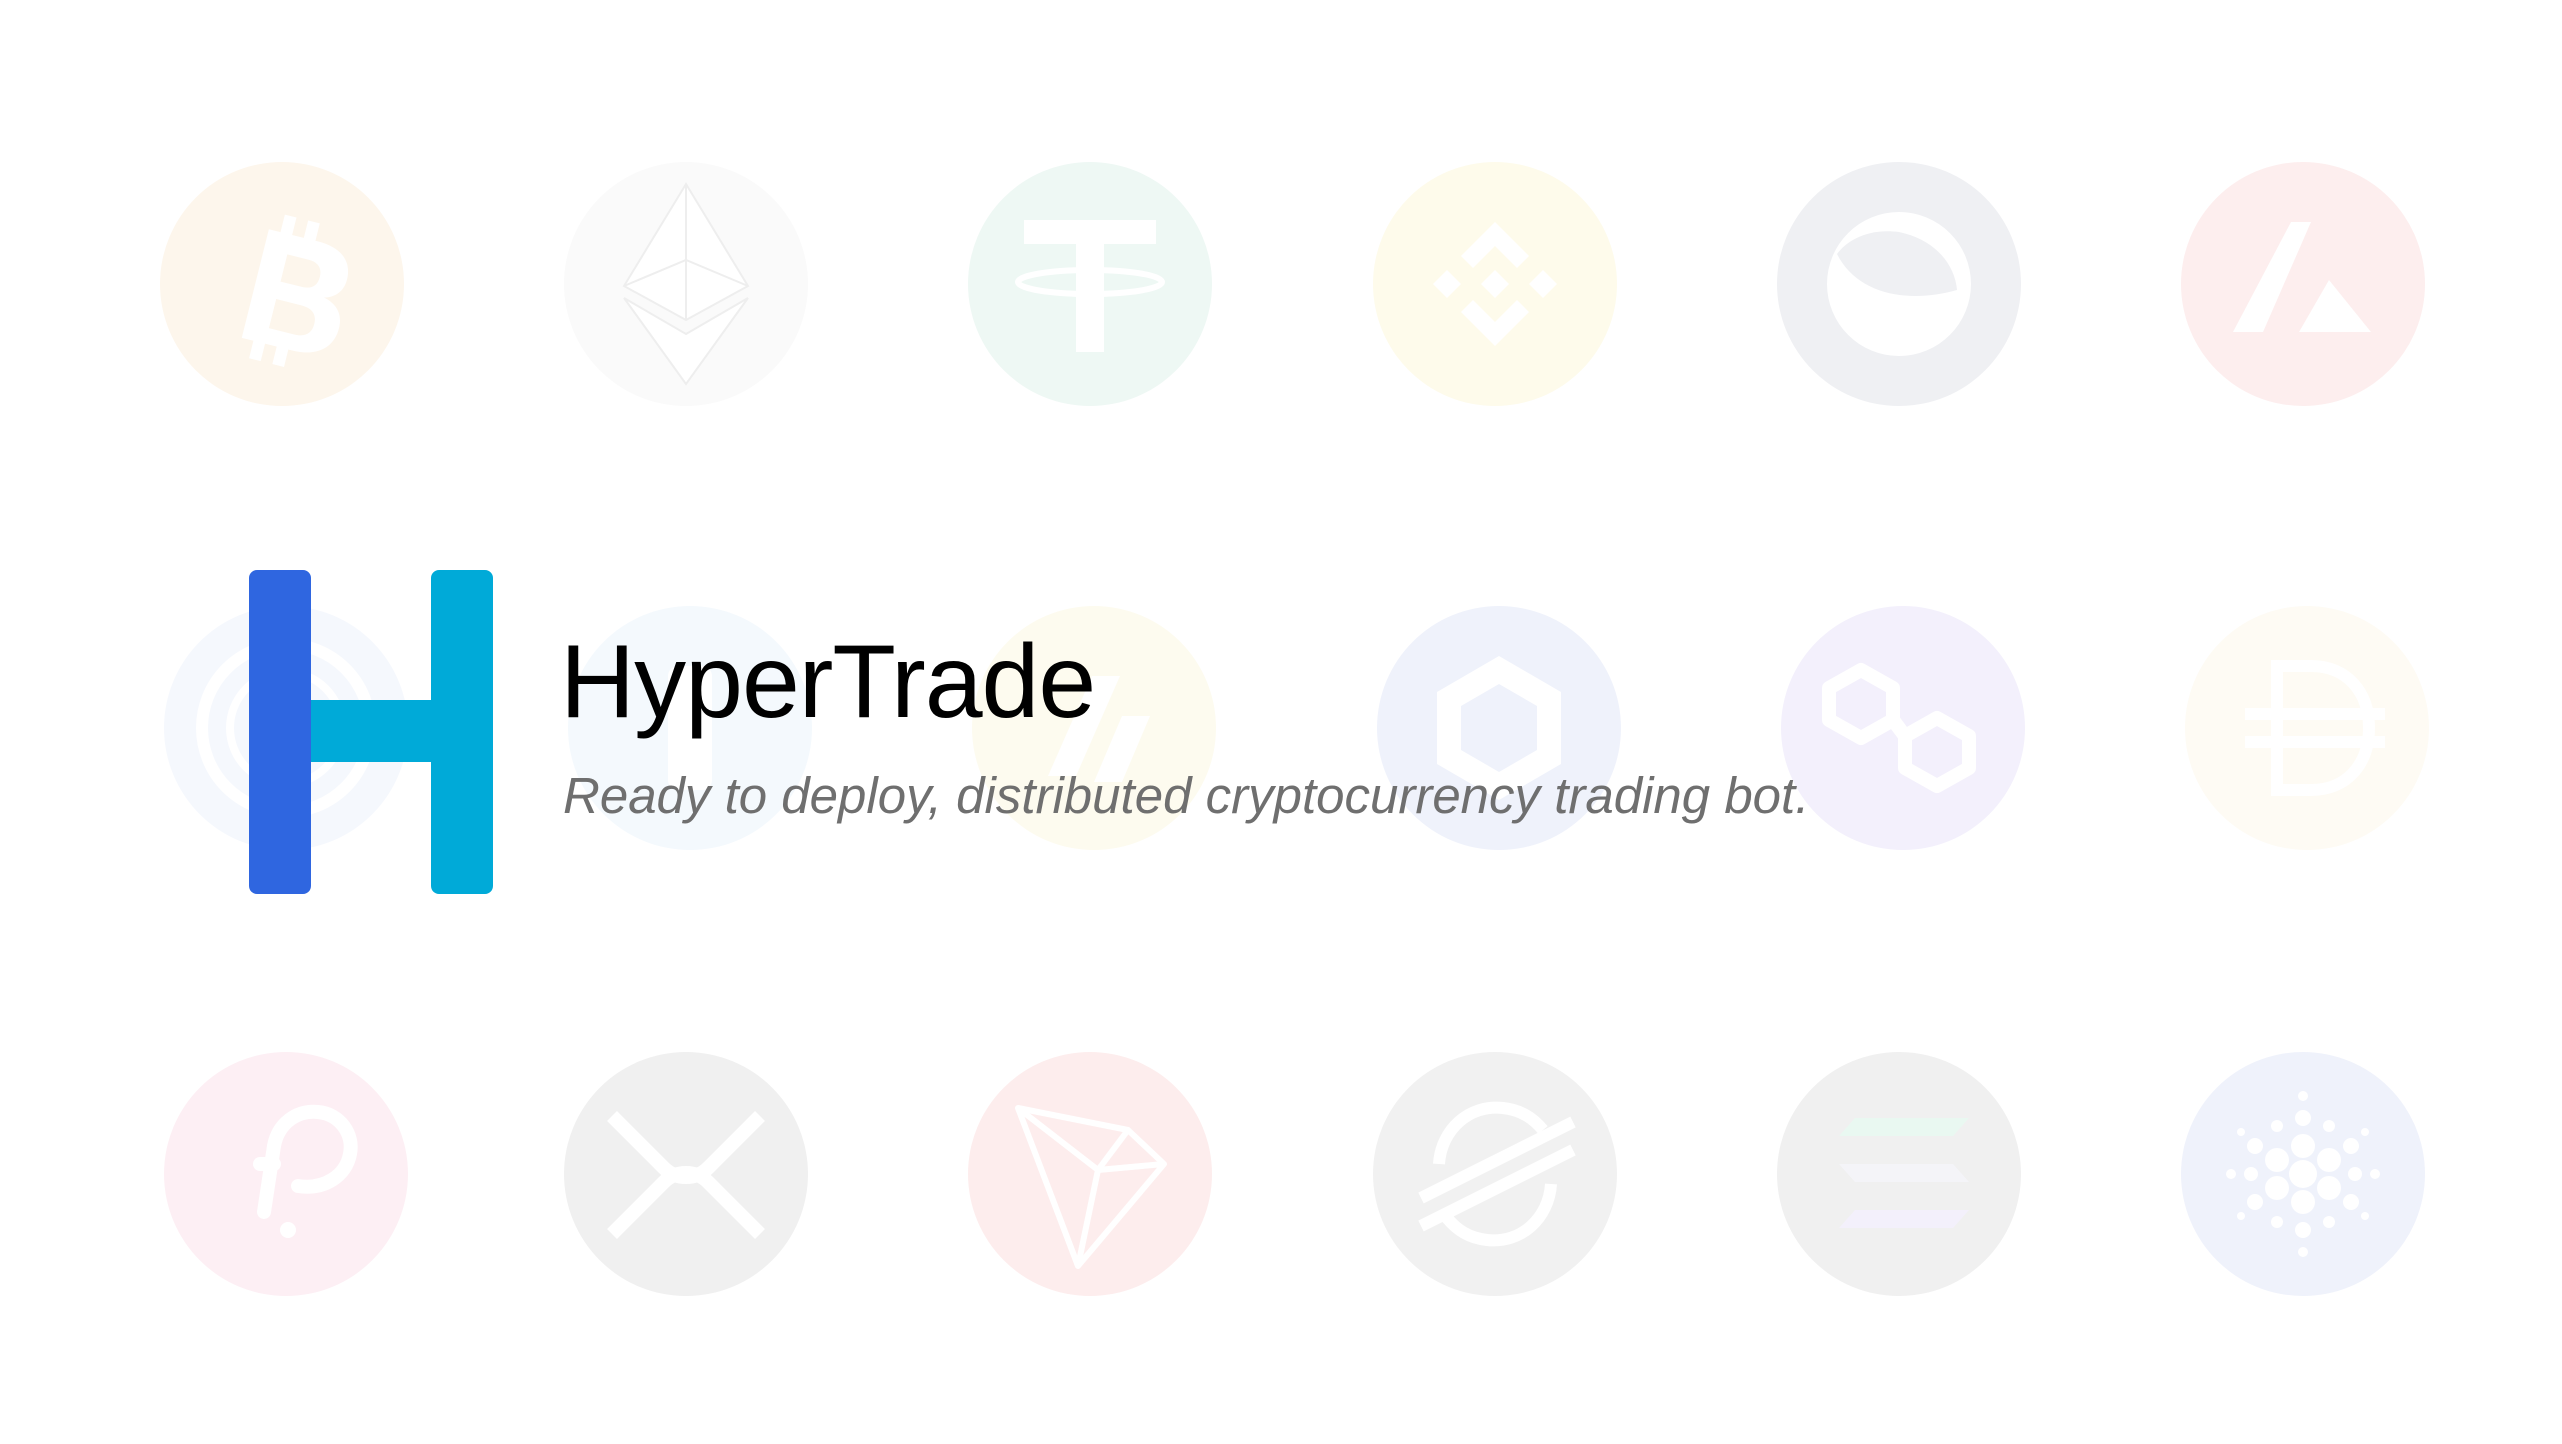  Describe the element at coordinates (2303, 284) in the screenshot. I see `avalanche-icon` at that location.